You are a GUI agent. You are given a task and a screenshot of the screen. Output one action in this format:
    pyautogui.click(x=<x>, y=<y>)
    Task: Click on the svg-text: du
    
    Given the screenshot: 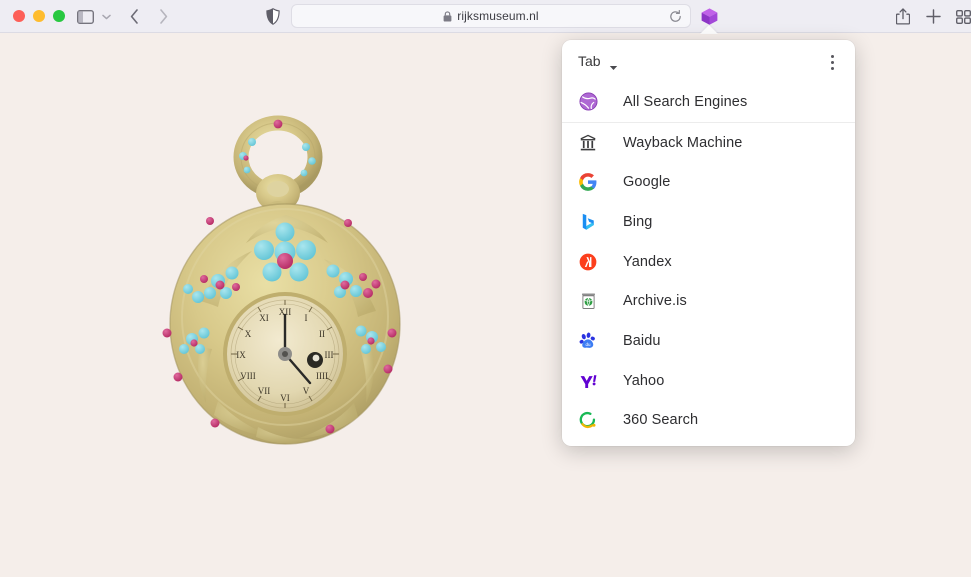 What is the action you would take?
    pyautogui.click(x=588, y=344)
    